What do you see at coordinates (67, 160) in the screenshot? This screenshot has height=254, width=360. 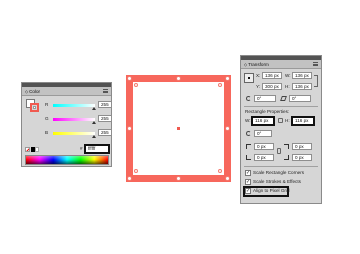 I see `color-spectrum` at bounding box center [67, 160].